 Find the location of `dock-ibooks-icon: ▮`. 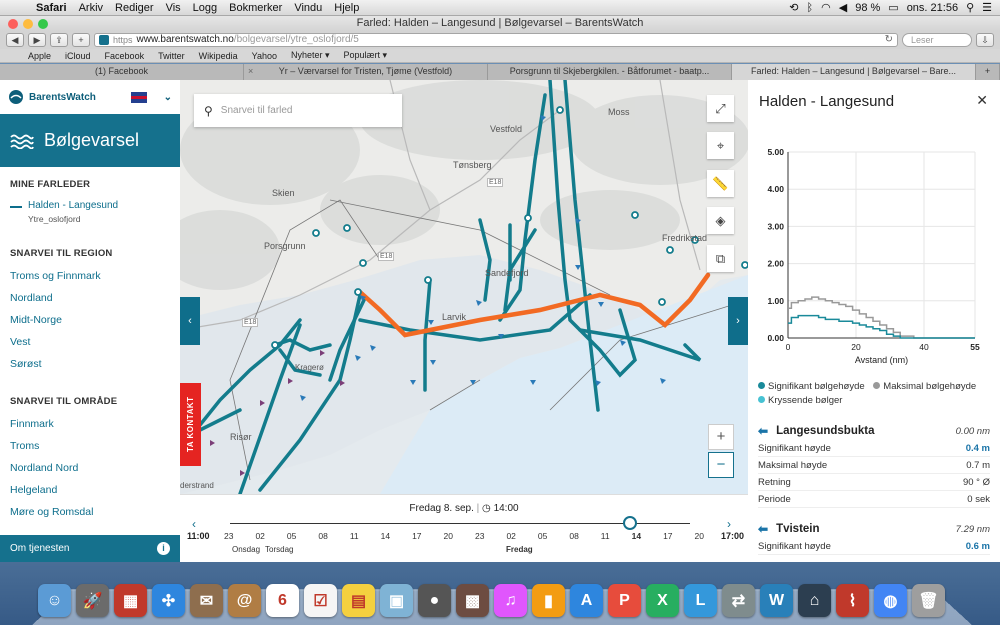

dock-ibooks-icon: ▮ is located at coordinates (548, 600).